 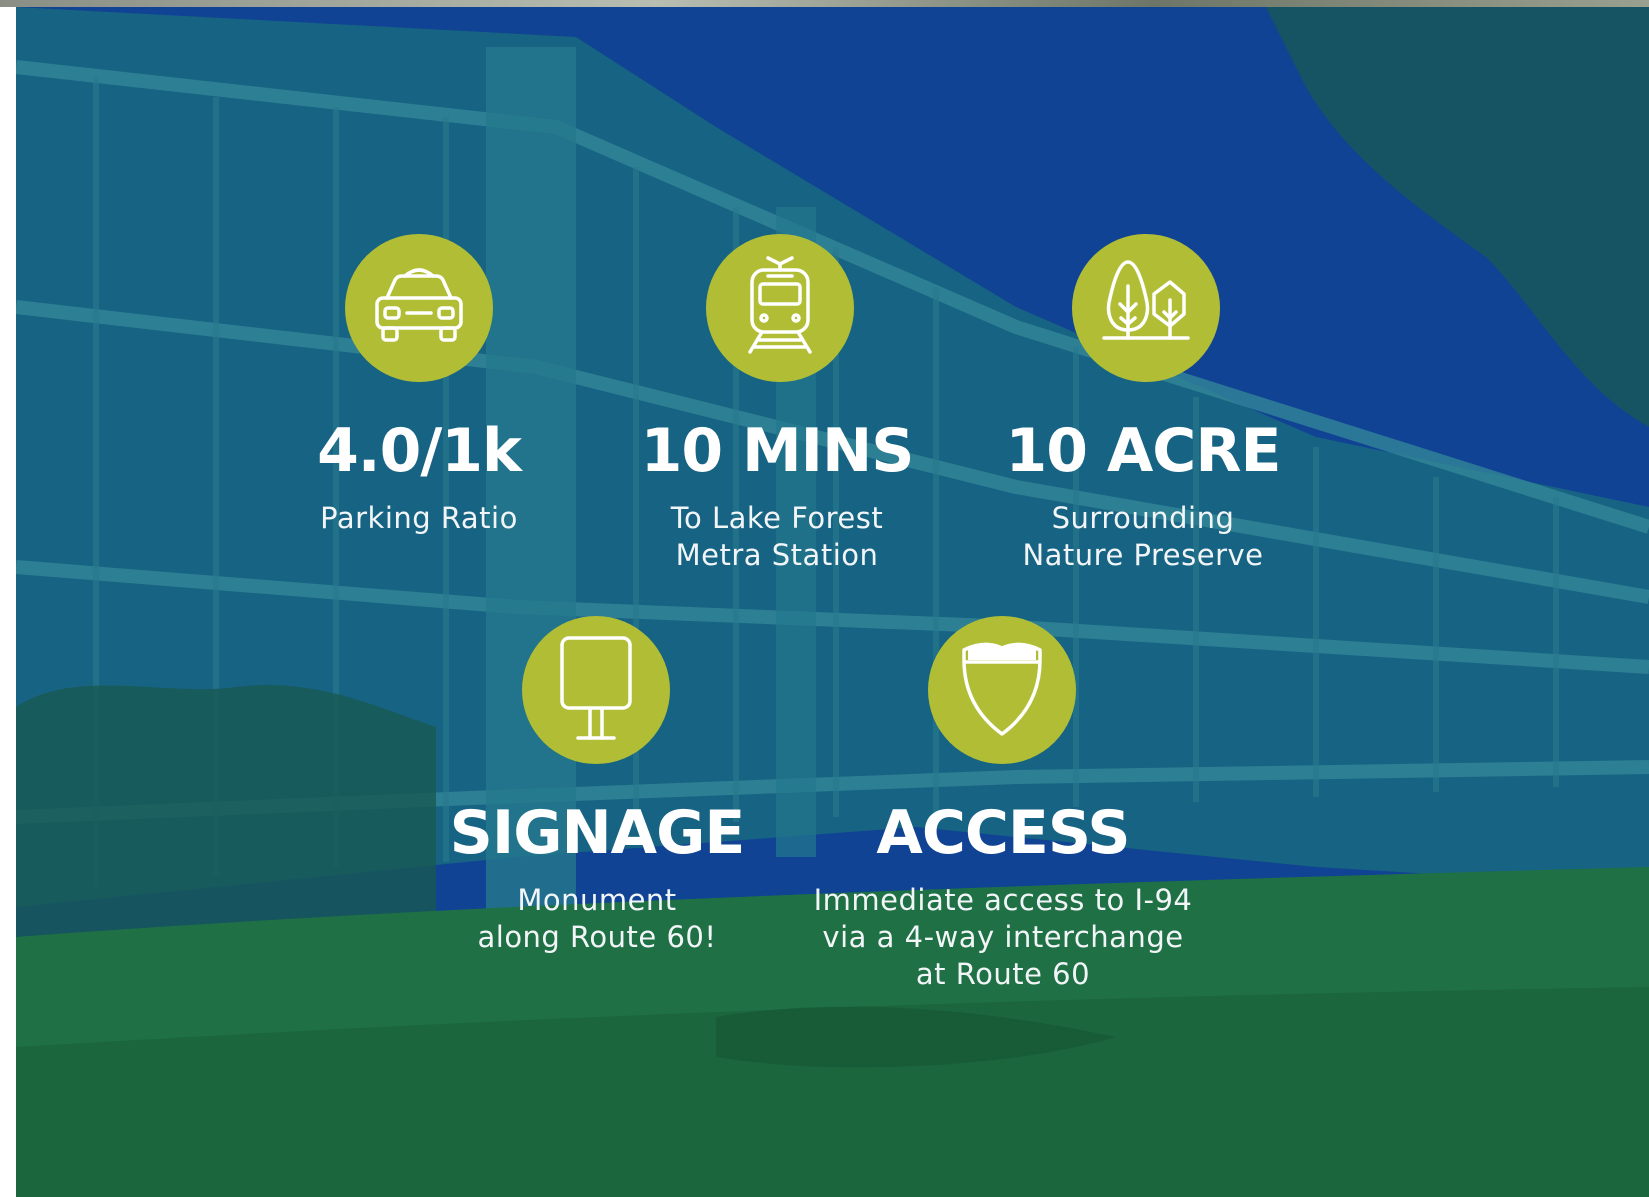 What do you see at coordinates (597, 833) in the screenshot?
I see `signage-stat: SIGNAGE` at bounding box center [597, 833].